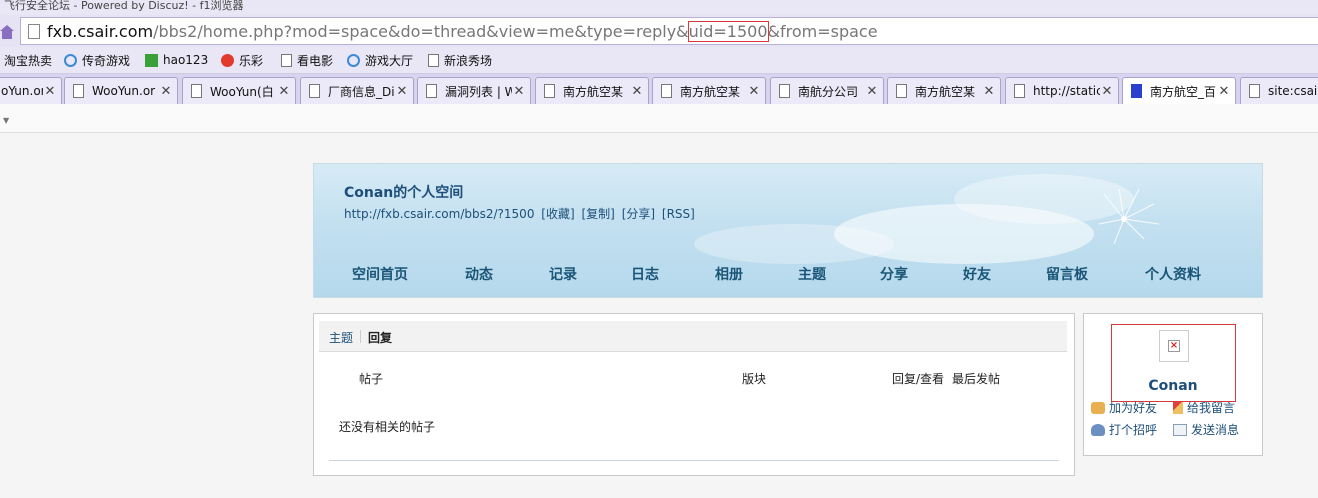  I want to click on browser-tab-active: 南方航空_百 ✕, so click(1179, 90).